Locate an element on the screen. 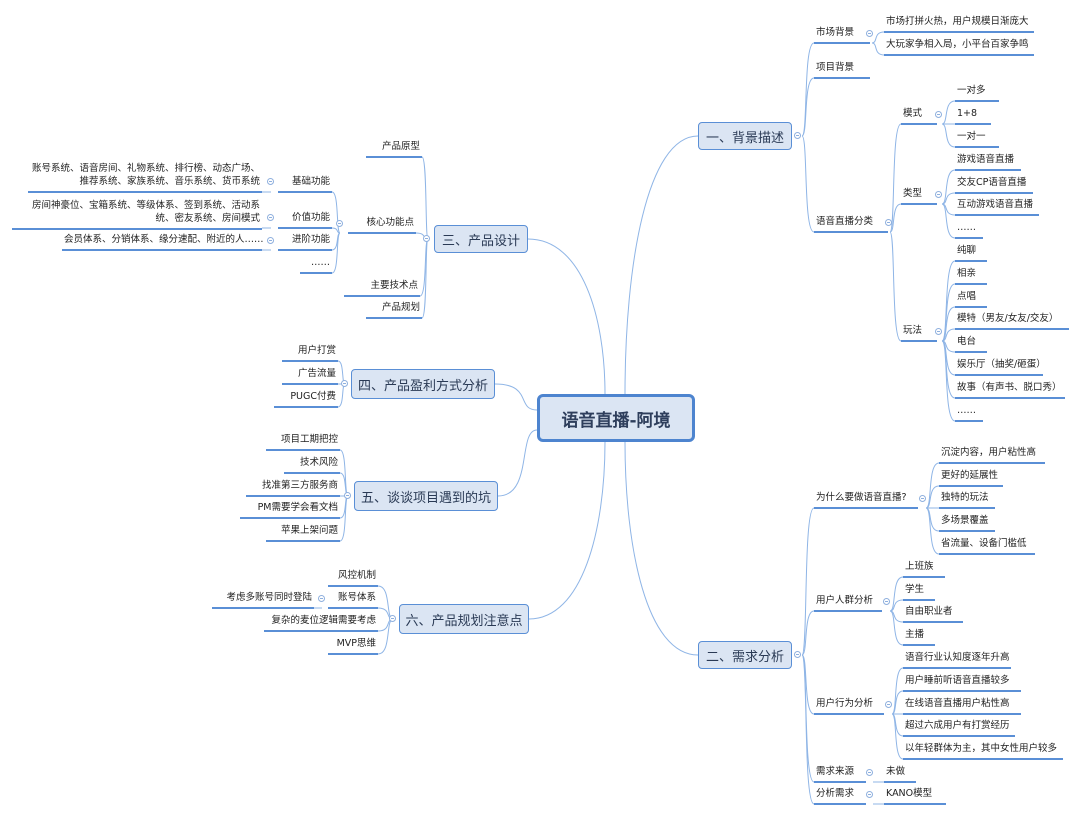  topic-why-item: 多场景覆盖 is located at coordinates (967, 523).